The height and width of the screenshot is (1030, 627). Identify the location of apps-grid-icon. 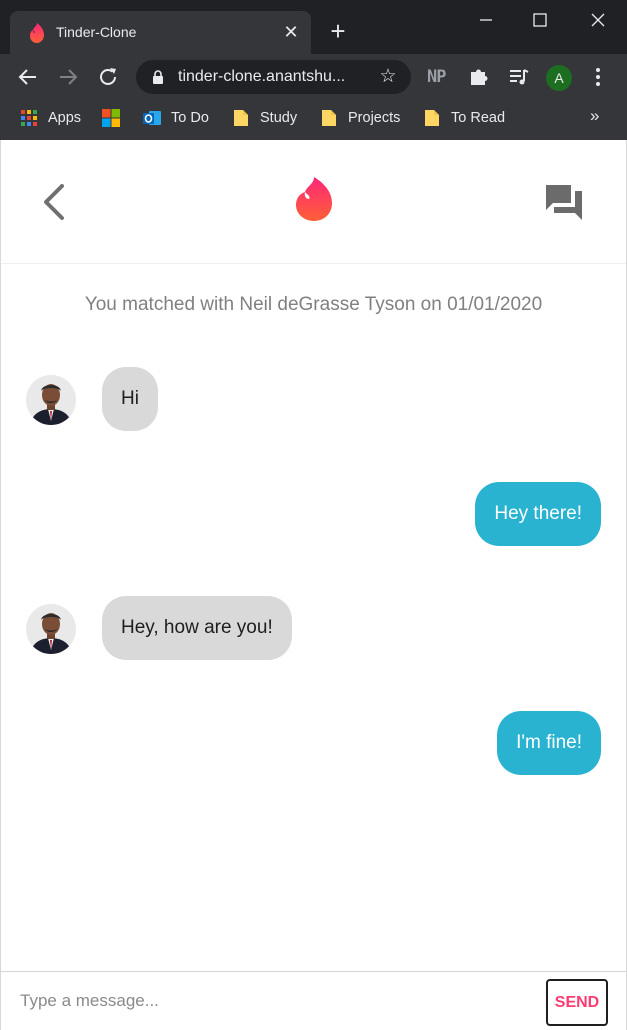
(29, 118).